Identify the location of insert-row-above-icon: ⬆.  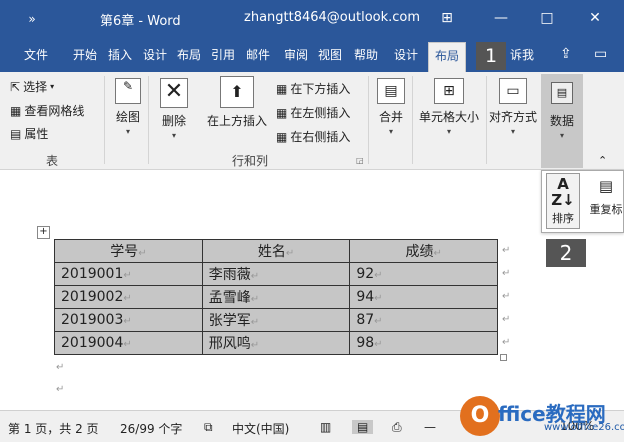
(237, 92).